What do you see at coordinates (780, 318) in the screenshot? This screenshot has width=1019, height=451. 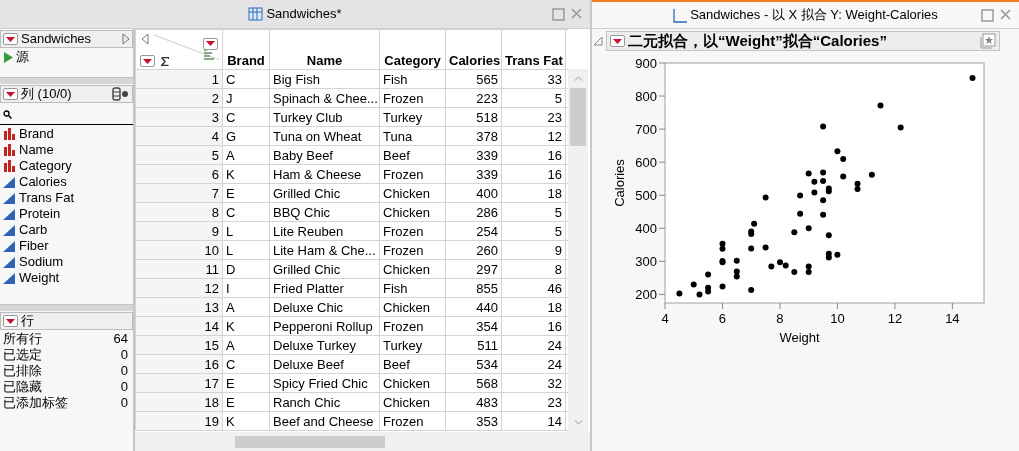 I see `axis-tick-label: 8` at bounding box center [780, 318].